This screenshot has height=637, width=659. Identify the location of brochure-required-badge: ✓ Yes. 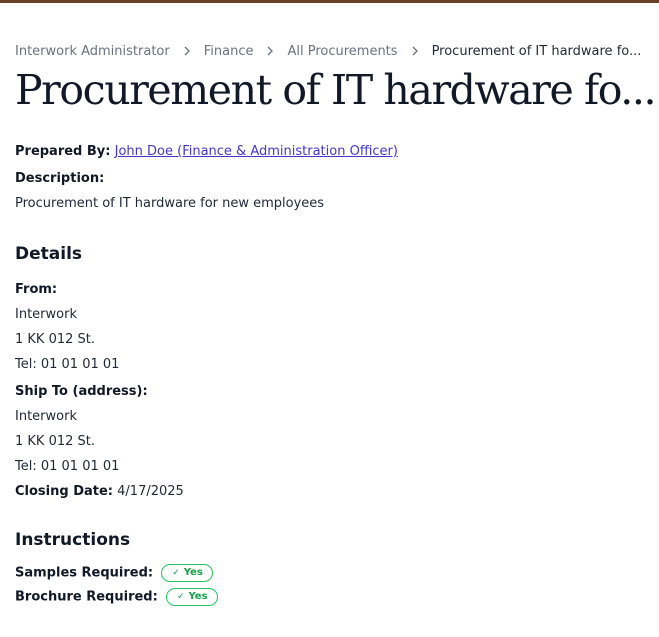
(191, 597).